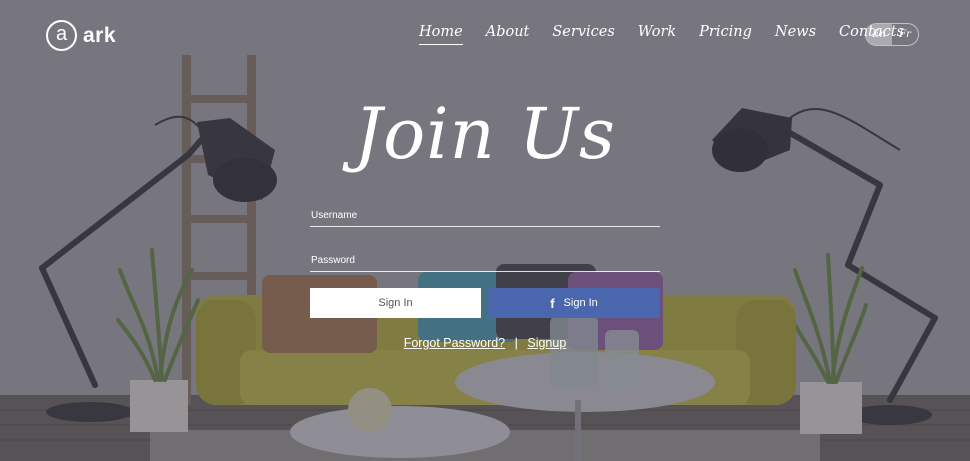  I want to click on brand-logo: a ark, so click(81, 35).